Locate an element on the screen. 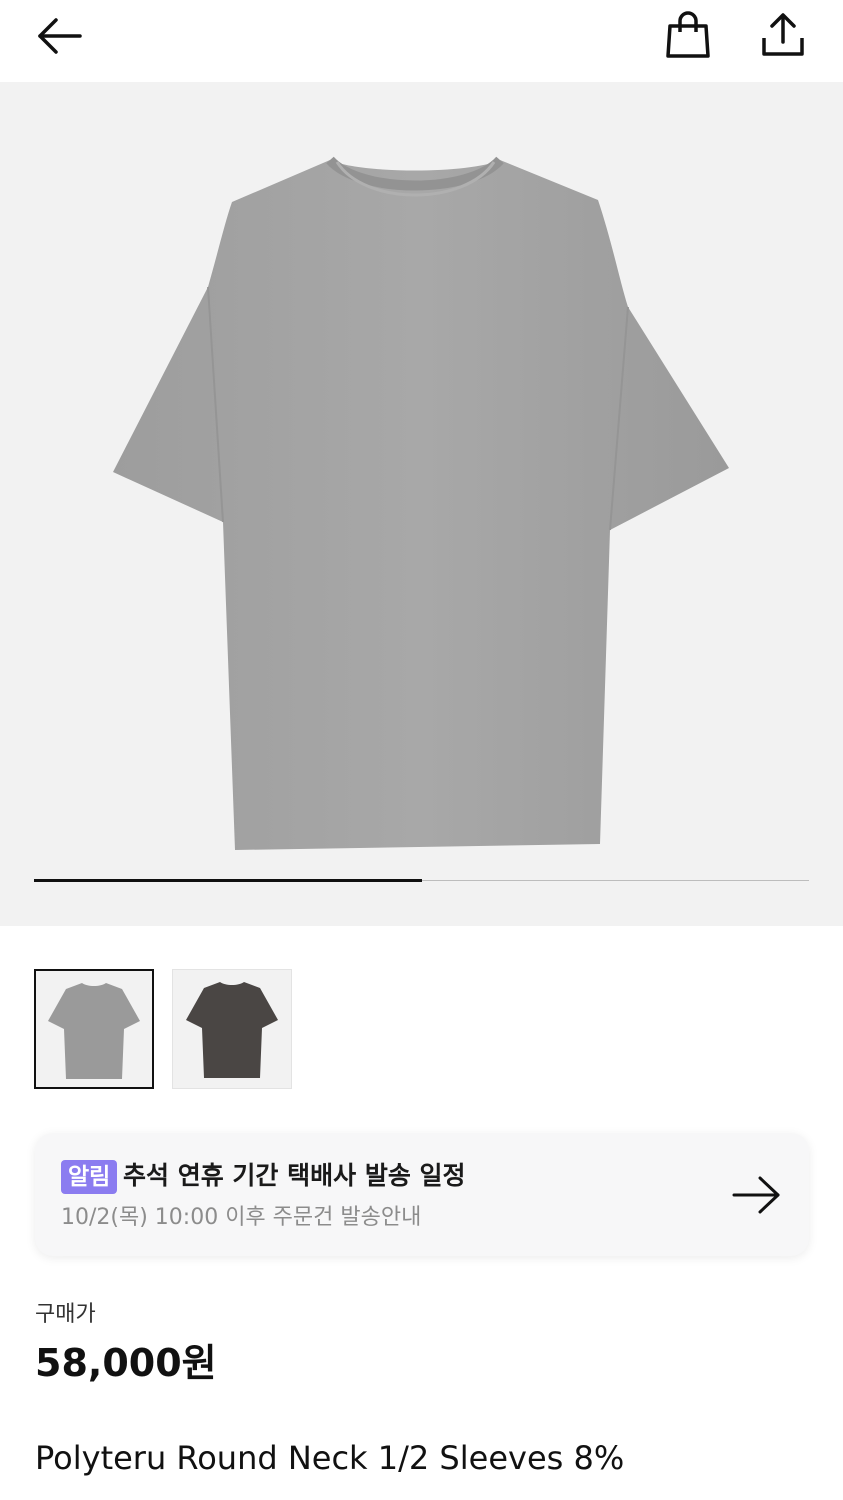 Image resolution: width=843 pixels, height=1500 pixels. arrow-left-icon is located at coordinates (60, 36).